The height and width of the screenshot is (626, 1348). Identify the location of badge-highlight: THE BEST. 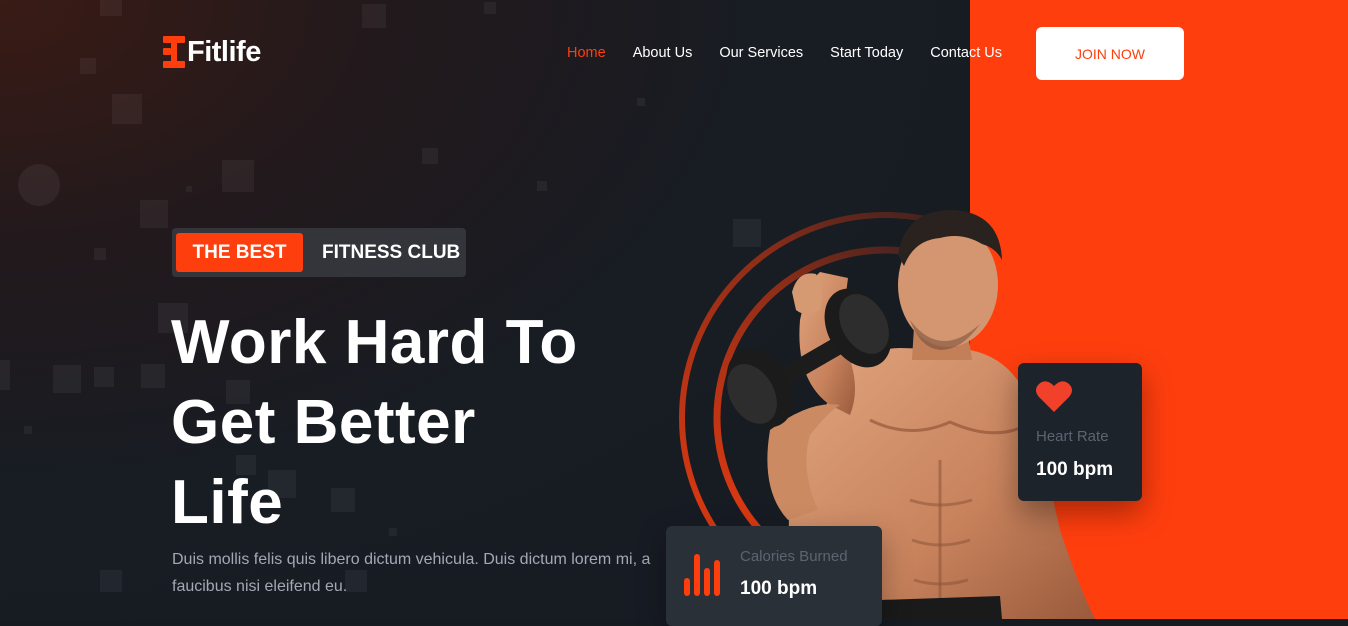
(239, 252).